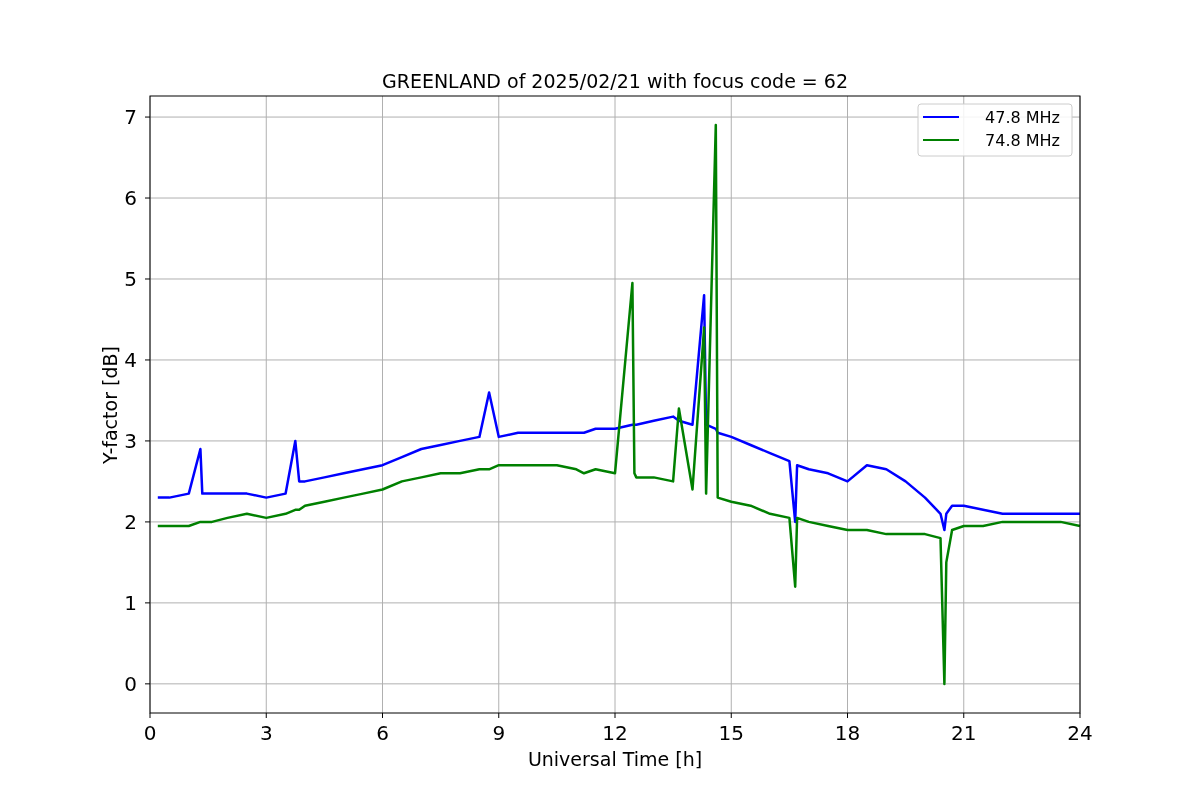  What do you see at coordinates (1022, 140) in the screenshot?
I see `legend-label: 74.8 MHz` at bounding box center [1022, 140].